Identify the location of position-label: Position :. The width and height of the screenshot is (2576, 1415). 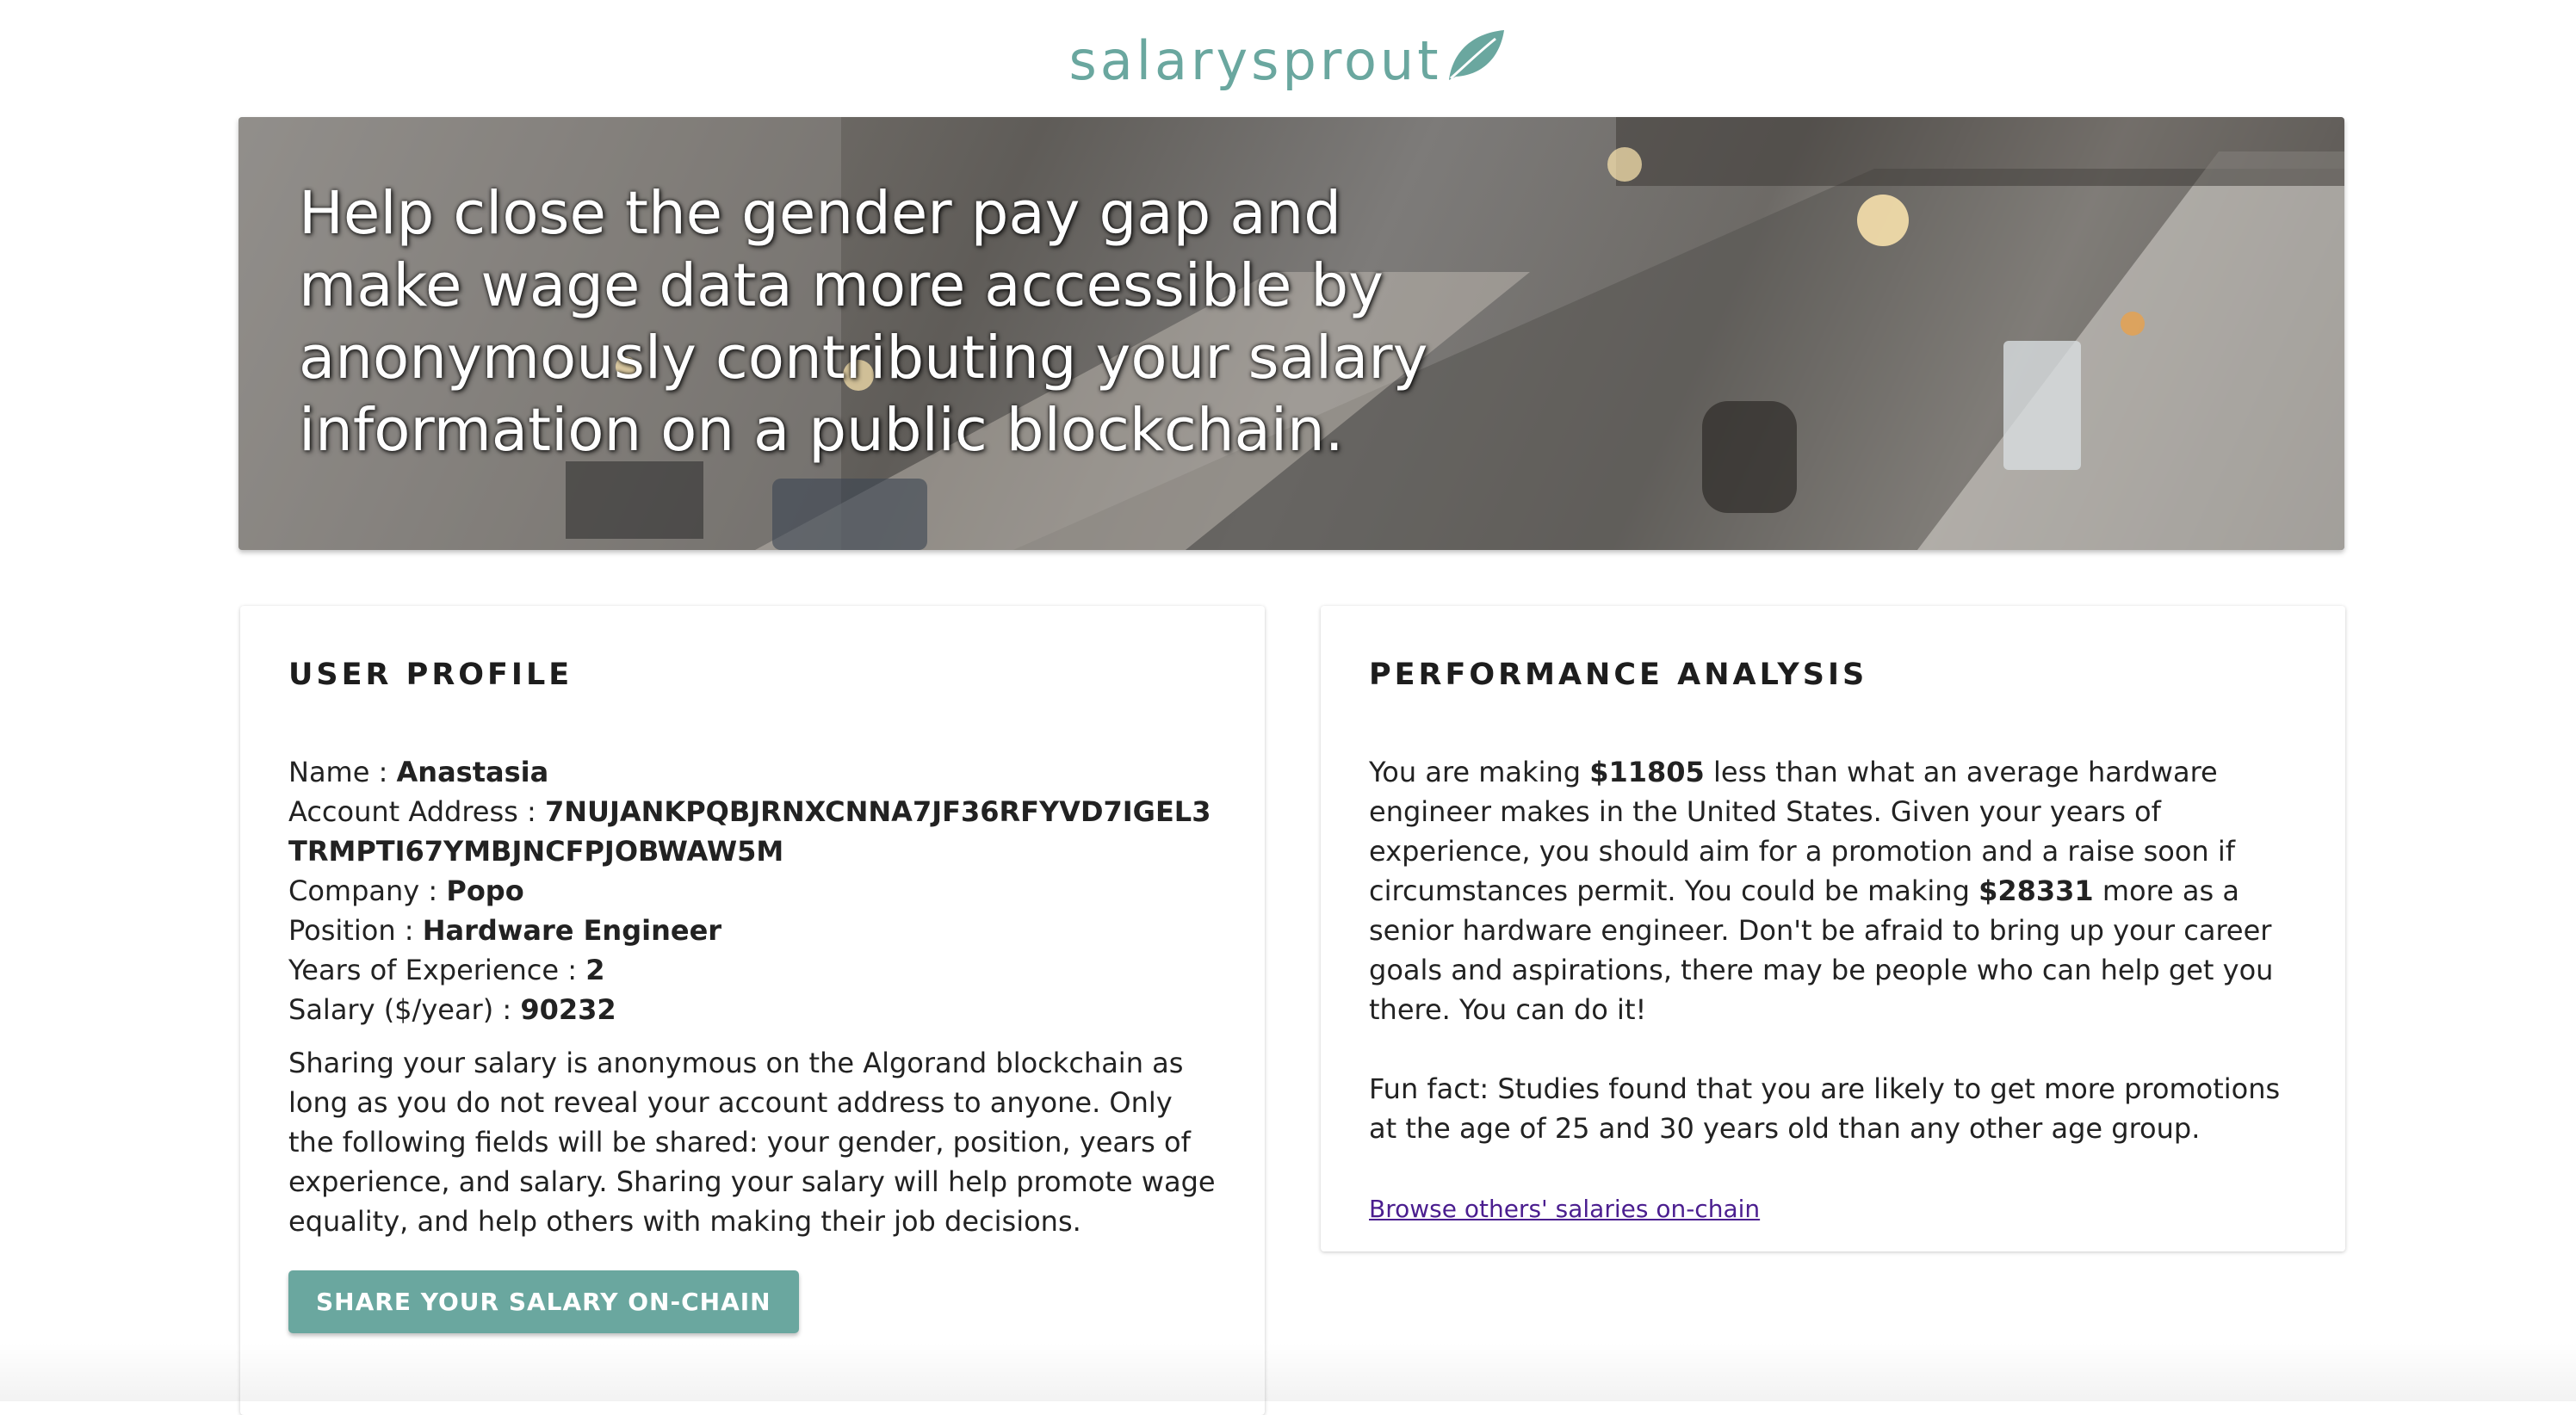
(355, 931).